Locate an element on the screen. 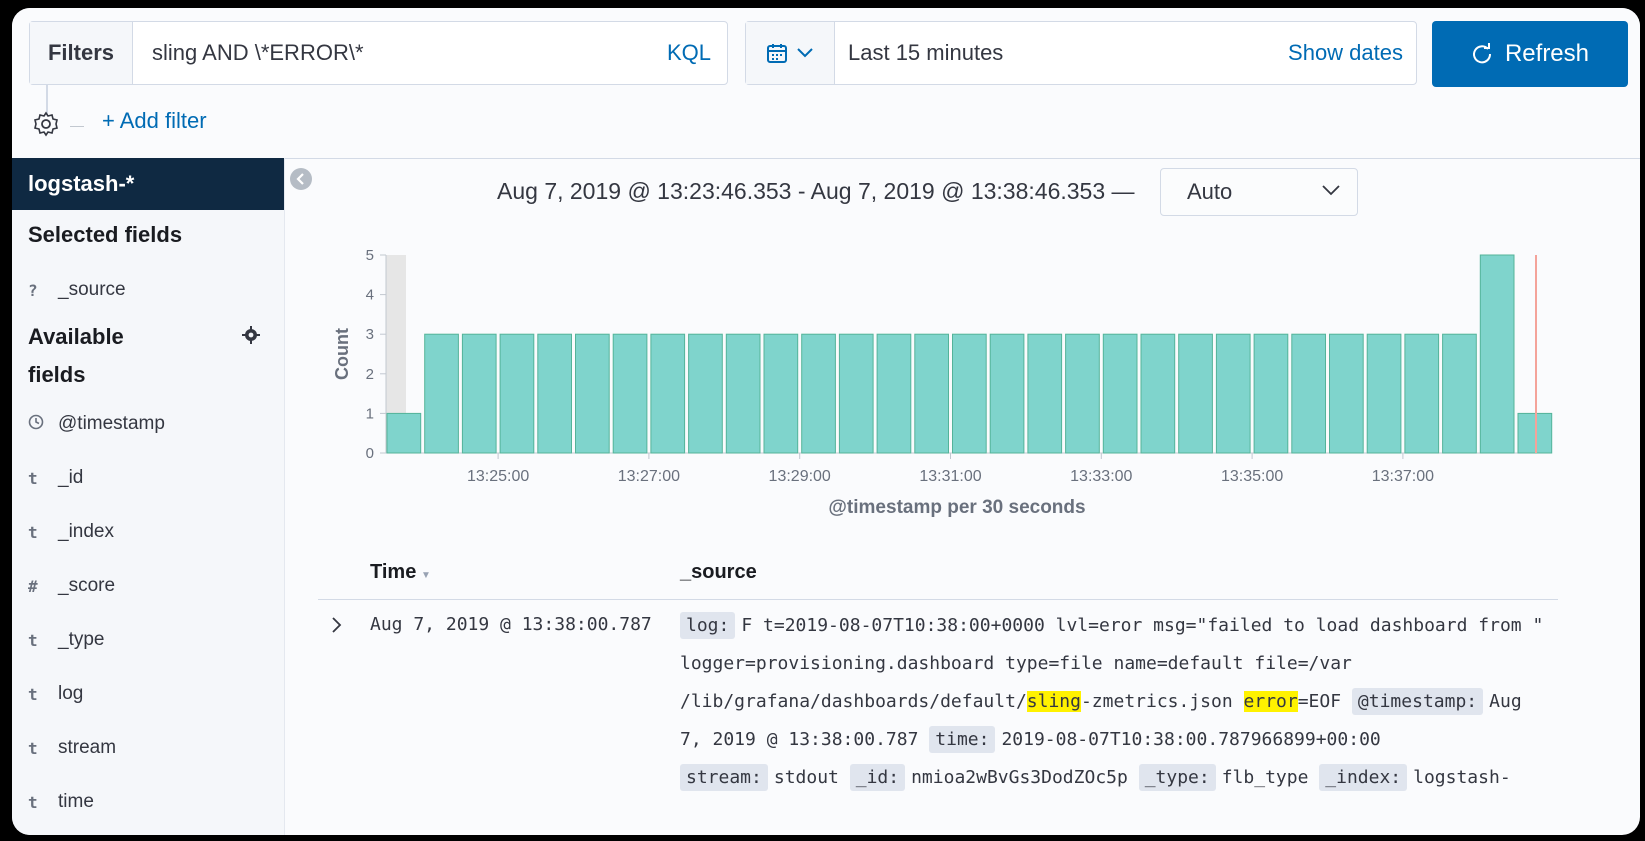  index-pattern-selector: logstash-* is located at coordinates (148, 184).